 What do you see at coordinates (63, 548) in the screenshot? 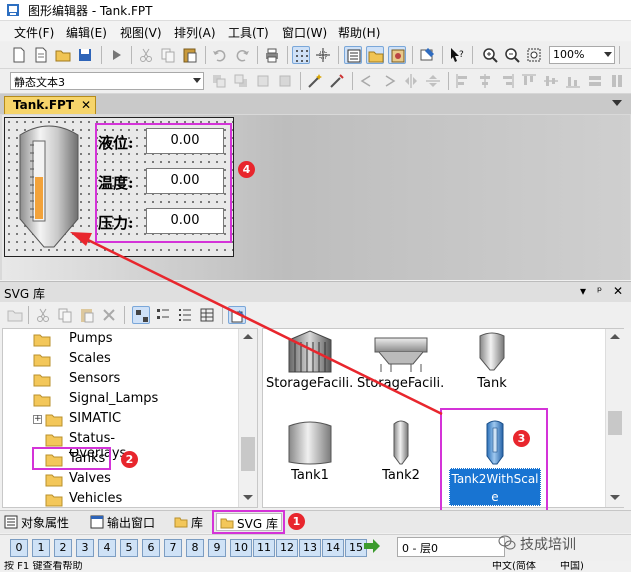
I see `layer-button-2: 2` at bounding box center [63, 548].